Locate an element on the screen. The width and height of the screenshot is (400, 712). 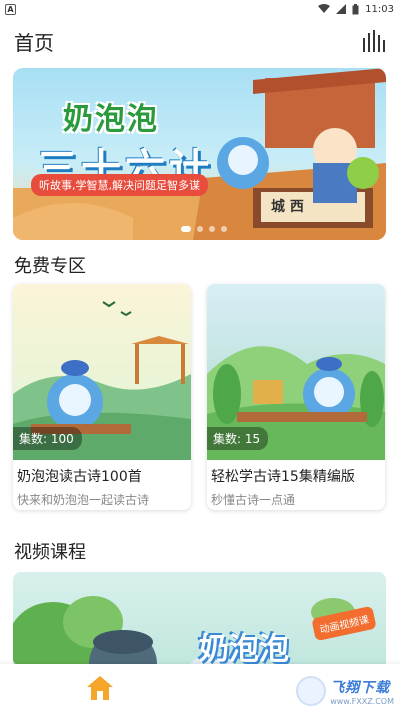
notification-icon: A is located at coordinates (10, 9).